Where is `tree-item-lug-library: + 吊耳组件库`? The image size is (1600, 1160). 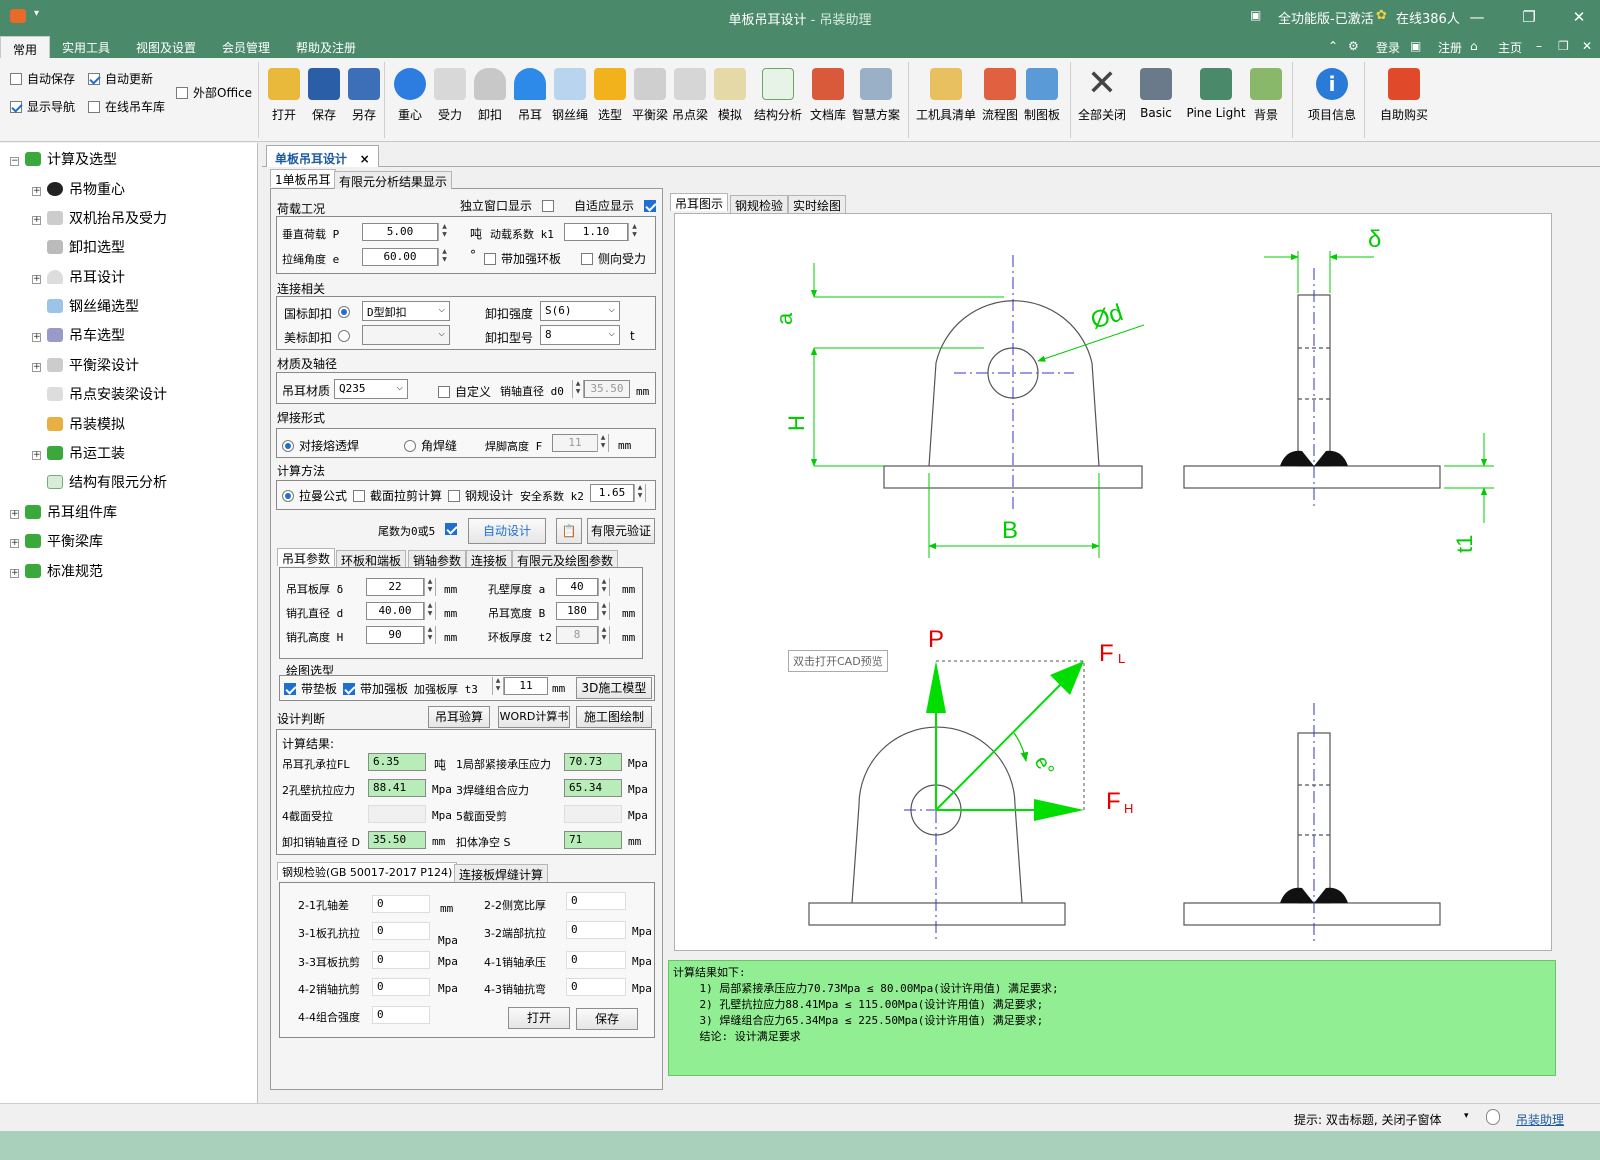
tree-item-lug-library: + 吊耳组件库 is located at coordinates (63, 512).